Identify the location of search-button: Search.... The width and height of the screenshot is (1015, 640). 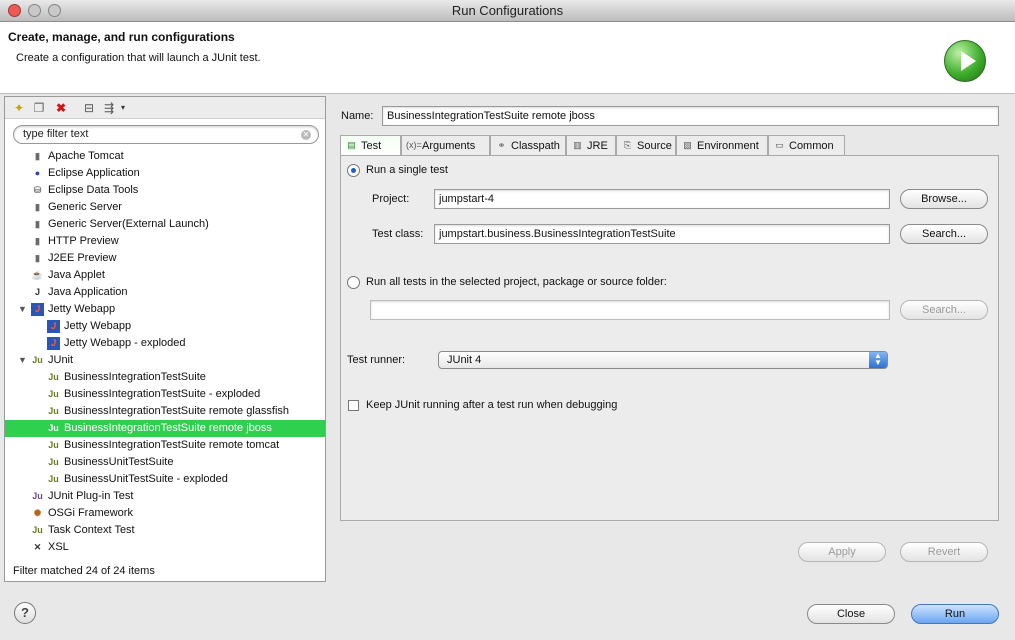
(944, 234).